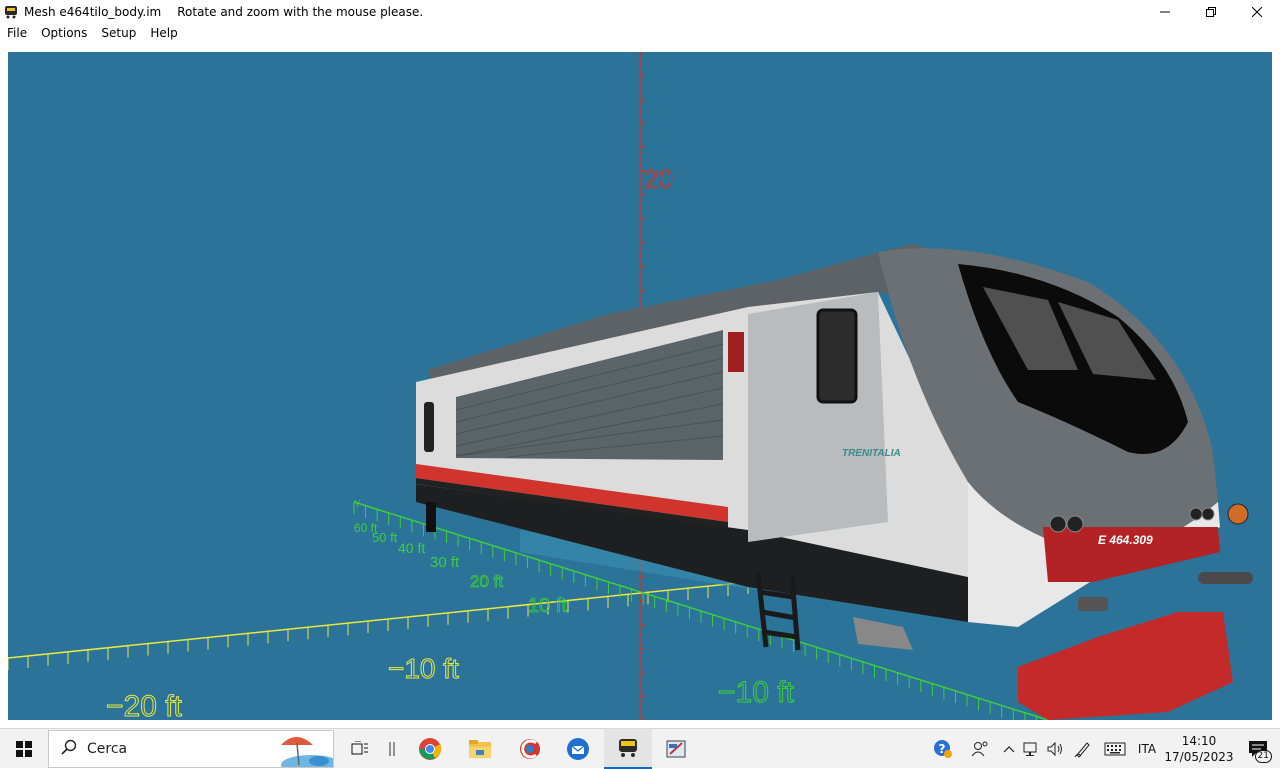  Describe the element at coordinates (300, 11) in the screenshot. I see `window-hint: Rotate and zoom with the mouse please.` at that location.